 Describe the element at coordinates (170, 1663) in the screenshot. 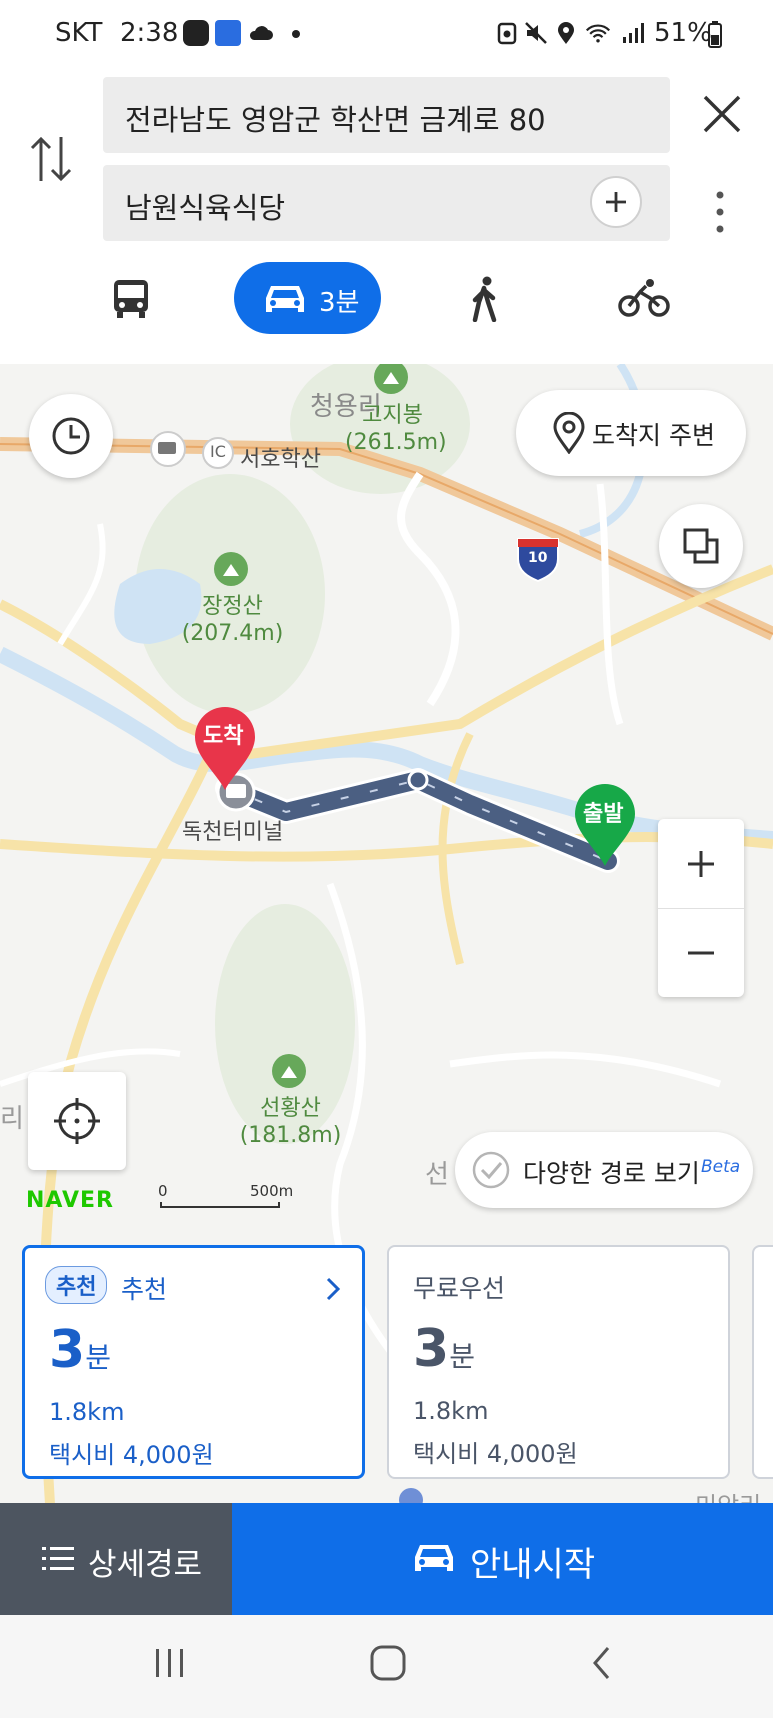

I see `recent-apps-icon` at that location.